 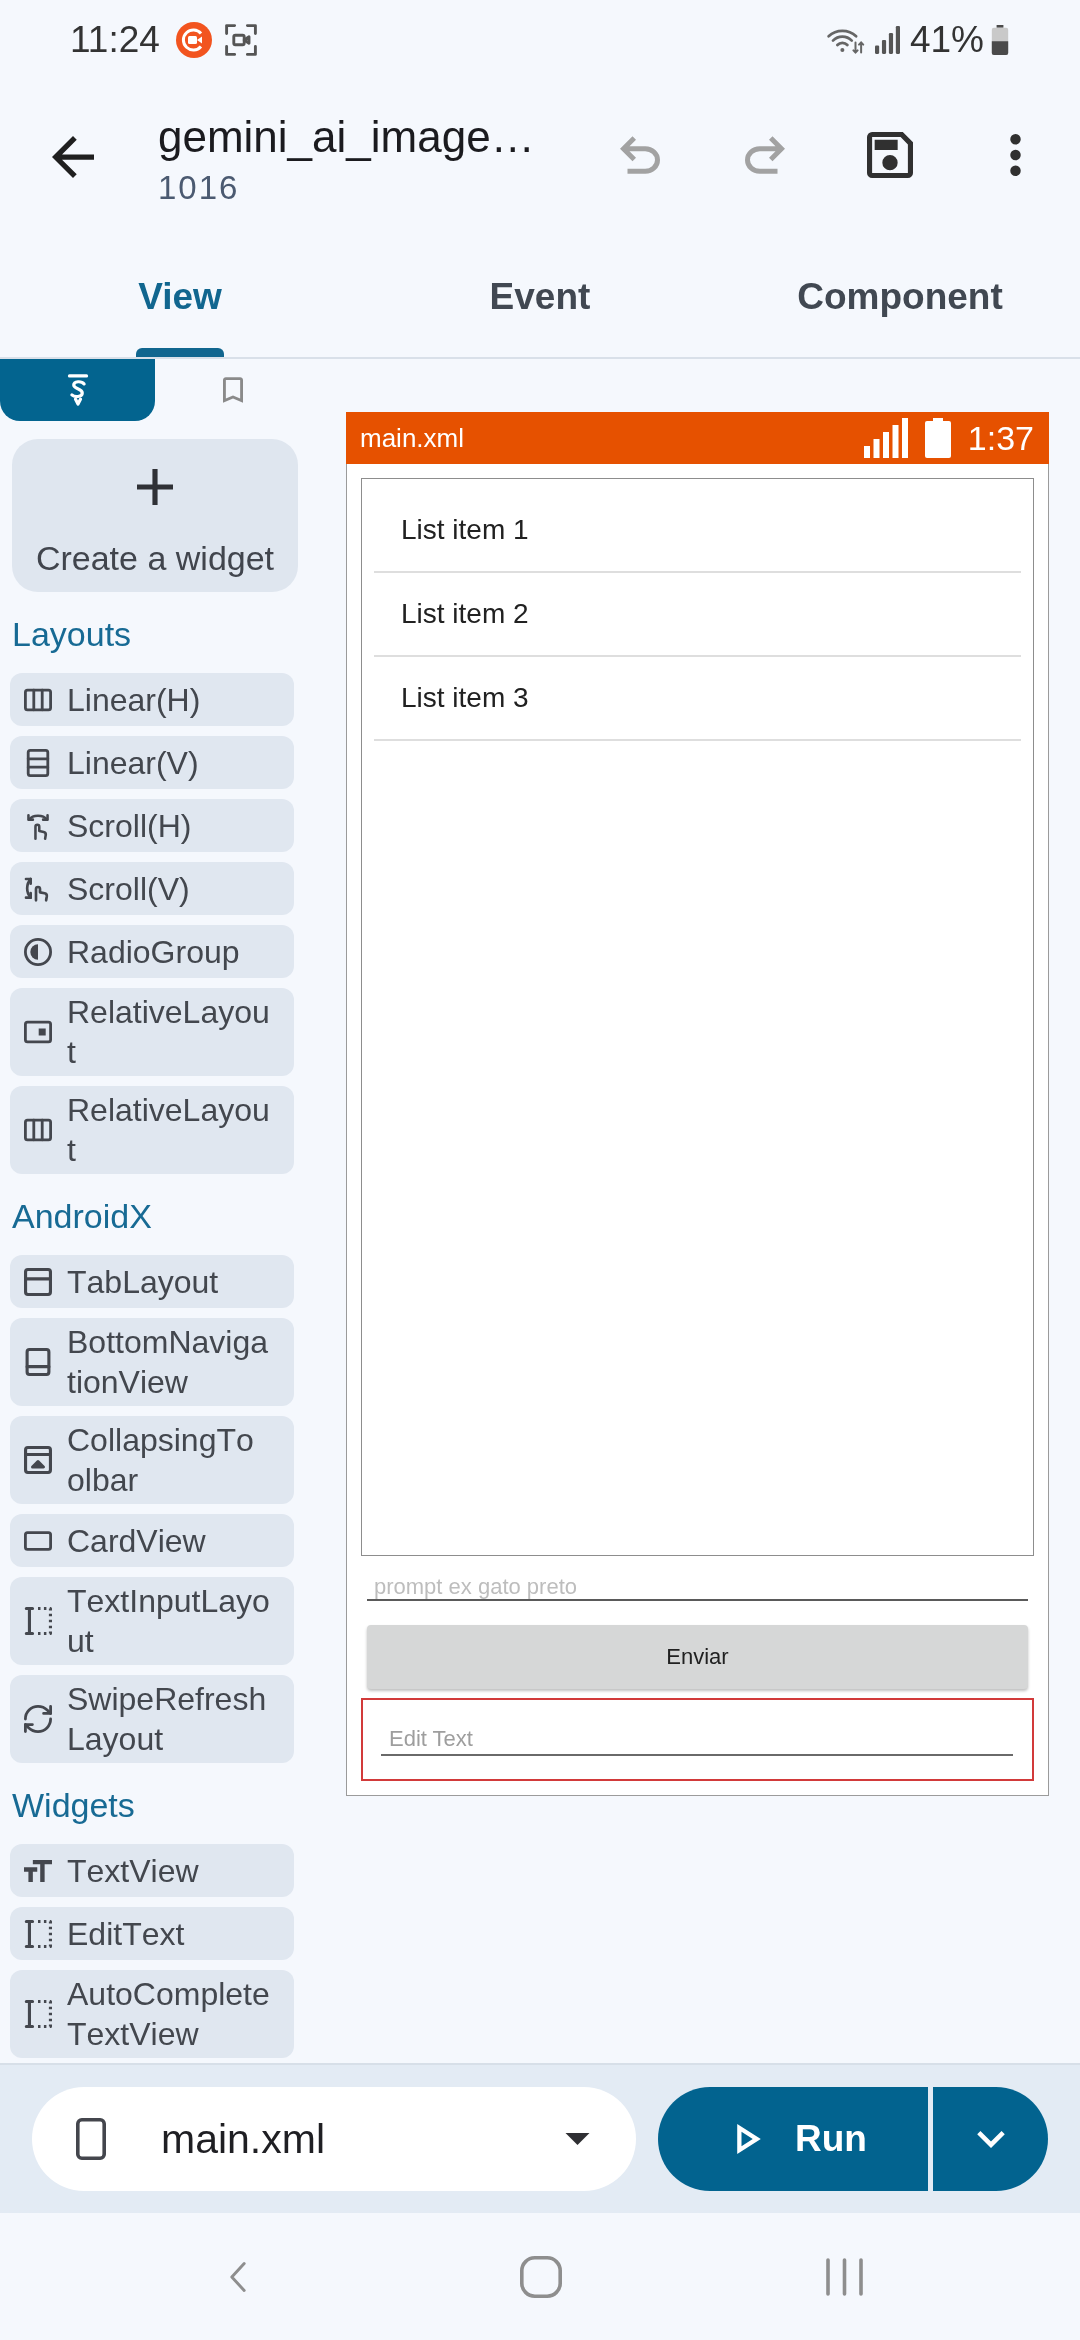 I want to click on widget-item: SwipeRefreshLayout, so click(x=152, y=1719).